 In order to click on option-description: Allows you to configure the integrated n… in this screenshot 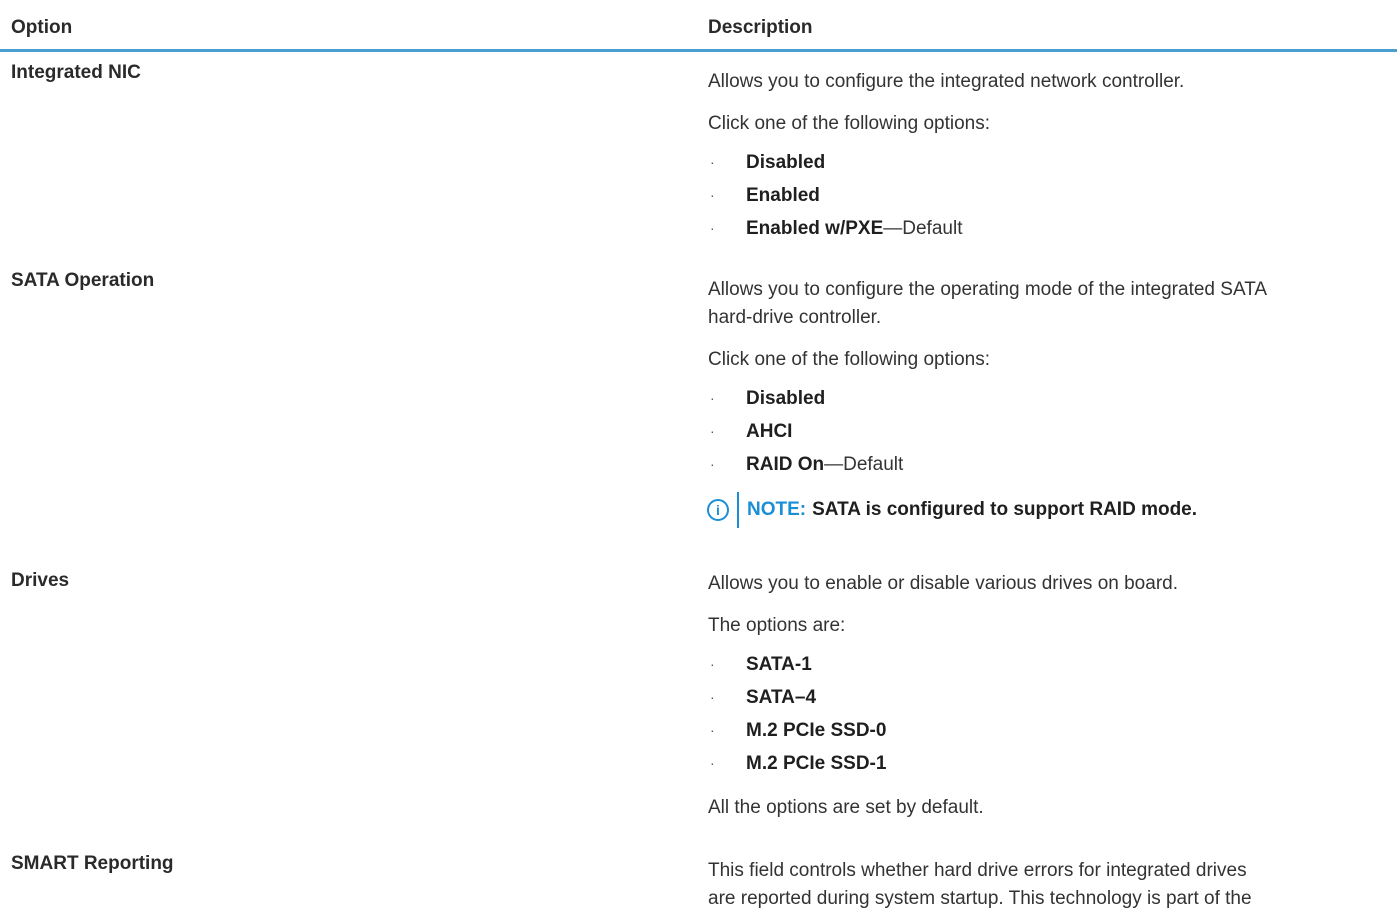, I will do `click(1050, 156)`.